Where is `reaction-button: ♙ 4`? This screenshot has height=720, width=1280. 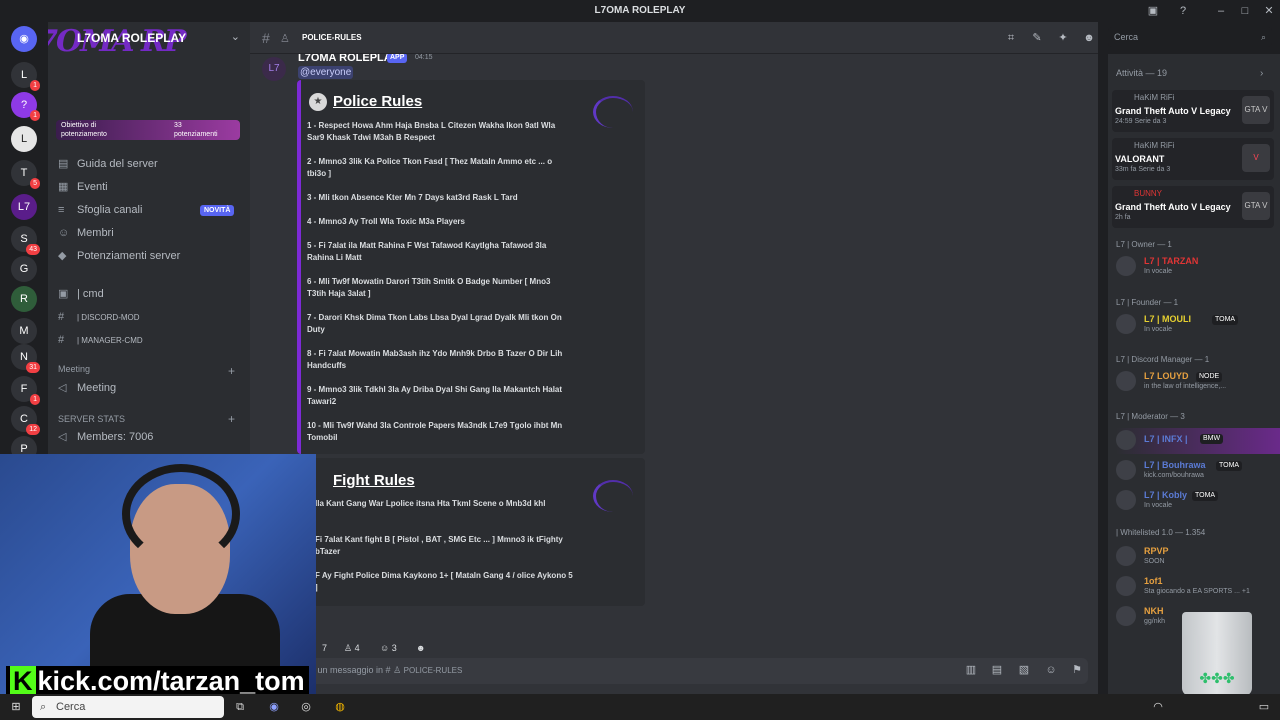 reaction-button: ♙ 4 is located at coordinates (352, 648).